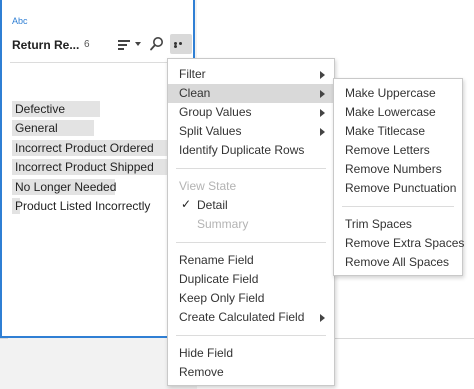 The height and width of the screenshot is (389, 474). I want to click on menu-item-summary: Summary, so click(251, 224).